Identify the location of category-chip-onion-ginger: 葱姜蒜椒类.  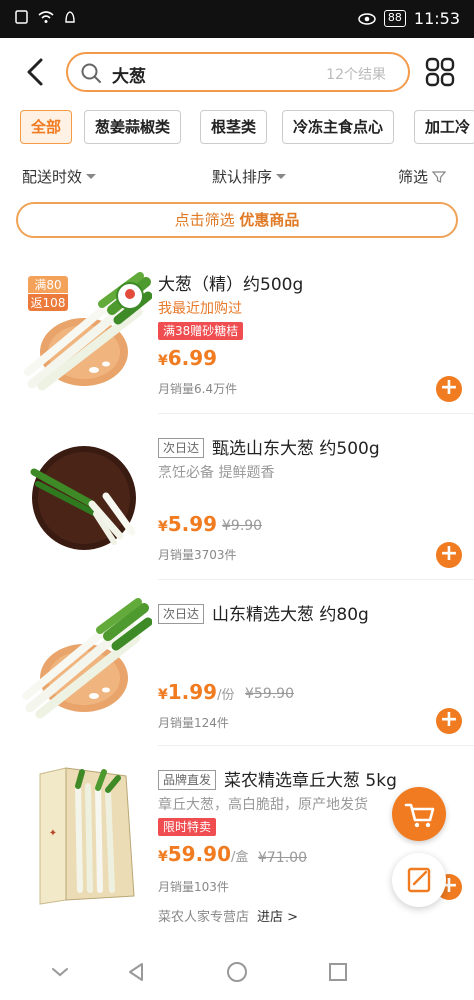
(133, 127).